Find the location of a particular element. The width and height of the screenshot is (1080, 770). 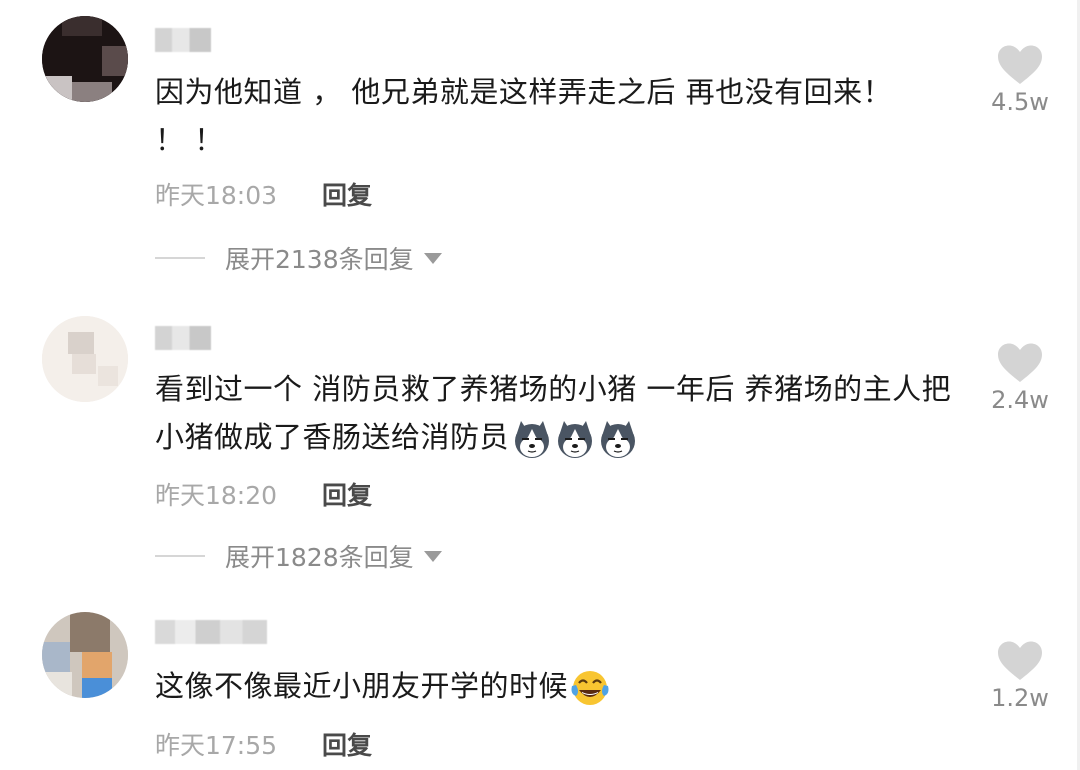

comment-text: 因为他知道 ， 他兄弟就是这样弄走之后 再也没有回来！ ！ ！ is located at coordinates (524, 116).